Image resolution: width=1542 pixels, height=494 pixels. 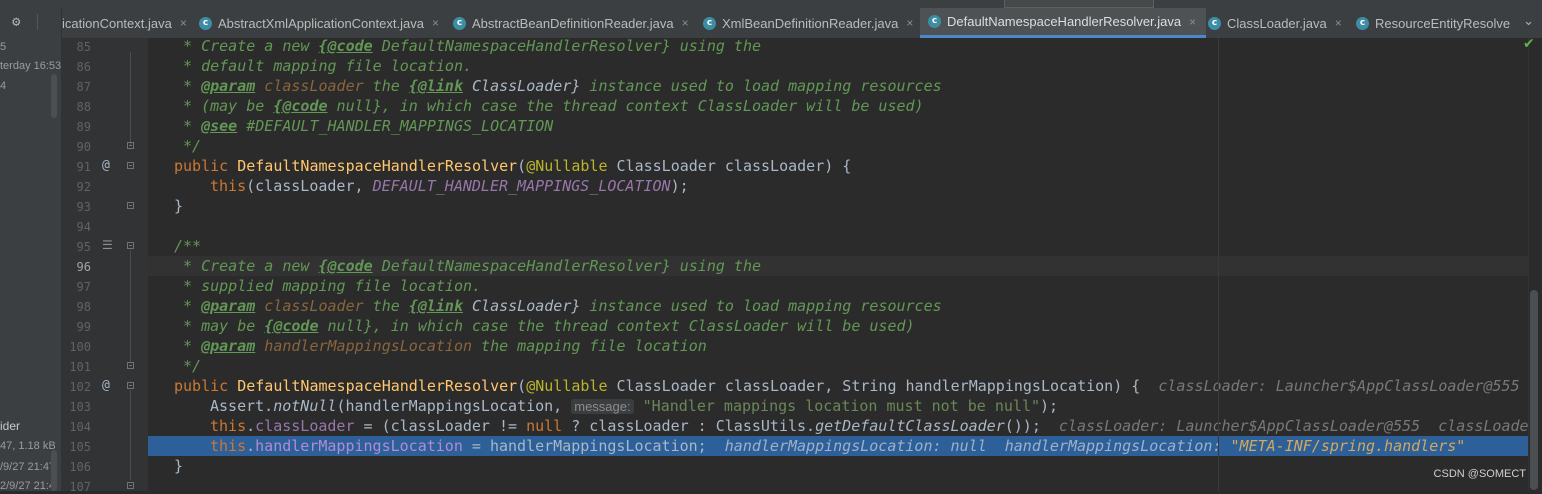 What do you see at coordinates (83, 147) in the screenshot?
I see `line-number: 90` at bounding box center [83, 147].